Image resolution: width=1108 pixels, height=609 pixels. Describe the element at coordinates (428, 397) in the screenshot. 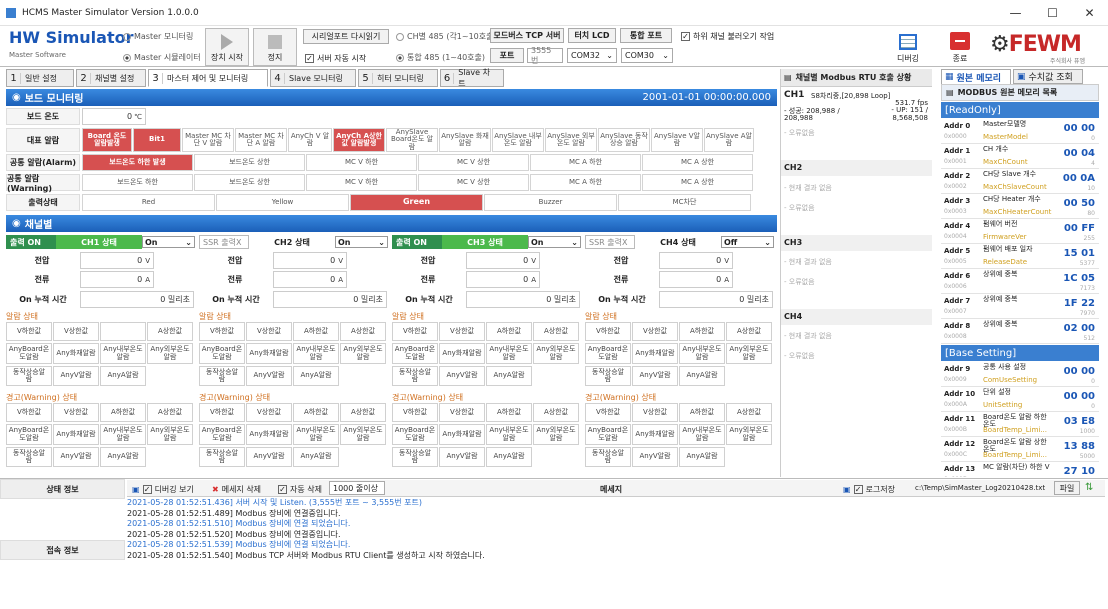

I see `ch3-warn-title: 경고(Warning) 상태` at that location.